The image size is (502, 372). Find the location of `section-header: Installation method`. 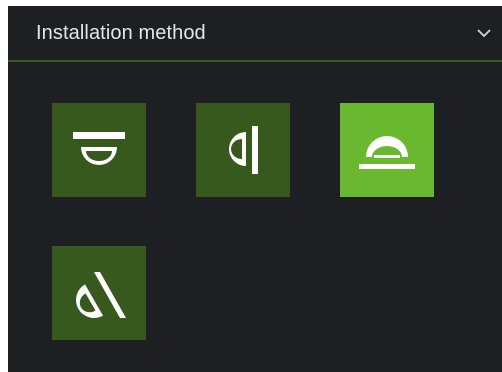

section-header: Installation method is located at coordinates (255, 34).